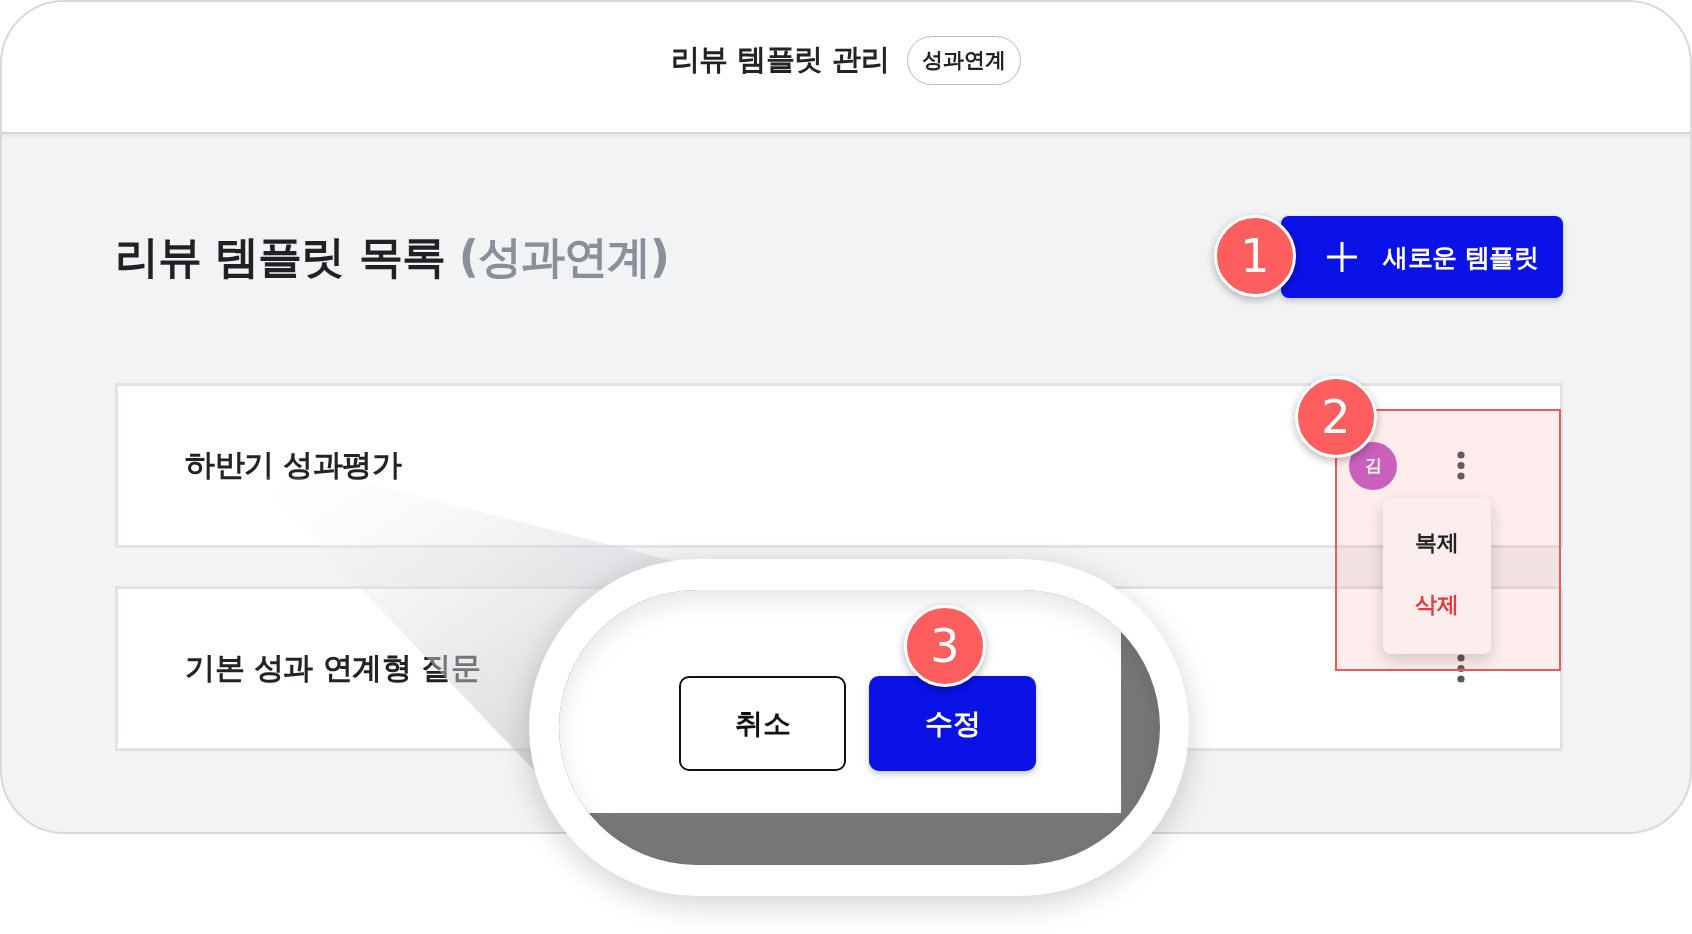  What do you see at coordinates (1255, 256) in the screenshot?
I see `step-marker: 1` at bounding box center [1255, 256].